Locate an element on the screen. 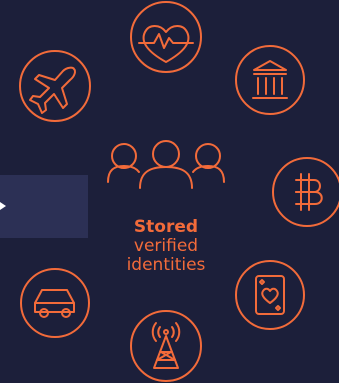 This screenshot has width=339, height=383. caption-title: Stored is located at coordinates (166, 227).